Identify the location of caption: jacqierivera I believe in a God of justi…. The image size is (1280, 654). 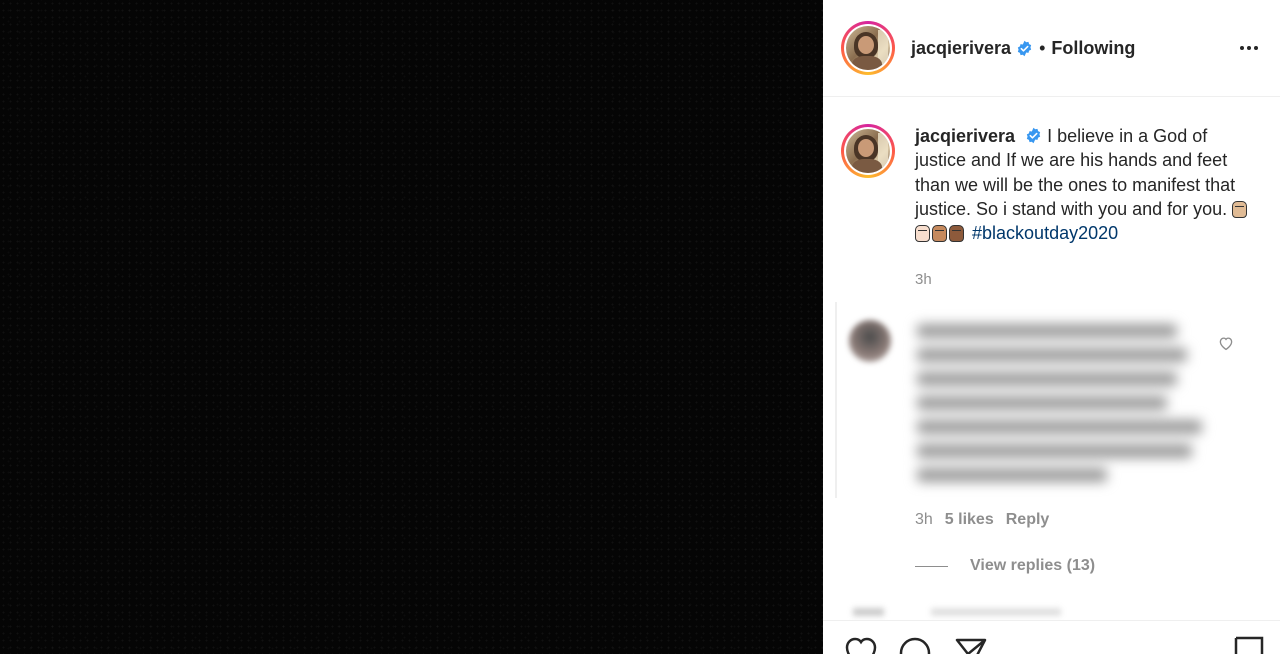
(1051, 184).